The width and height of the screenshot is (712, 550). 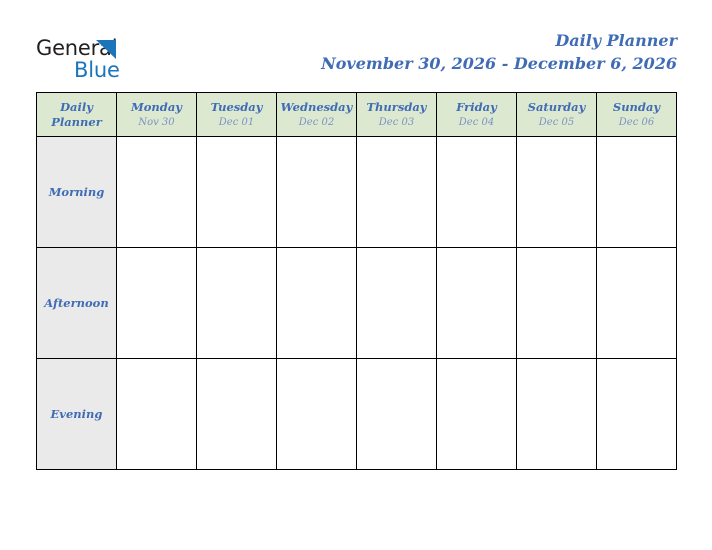 What do you see at coordinates (316, 192) in the screenshot?
I see `slot-morning-wednesday` at bounding box center [316, 192].